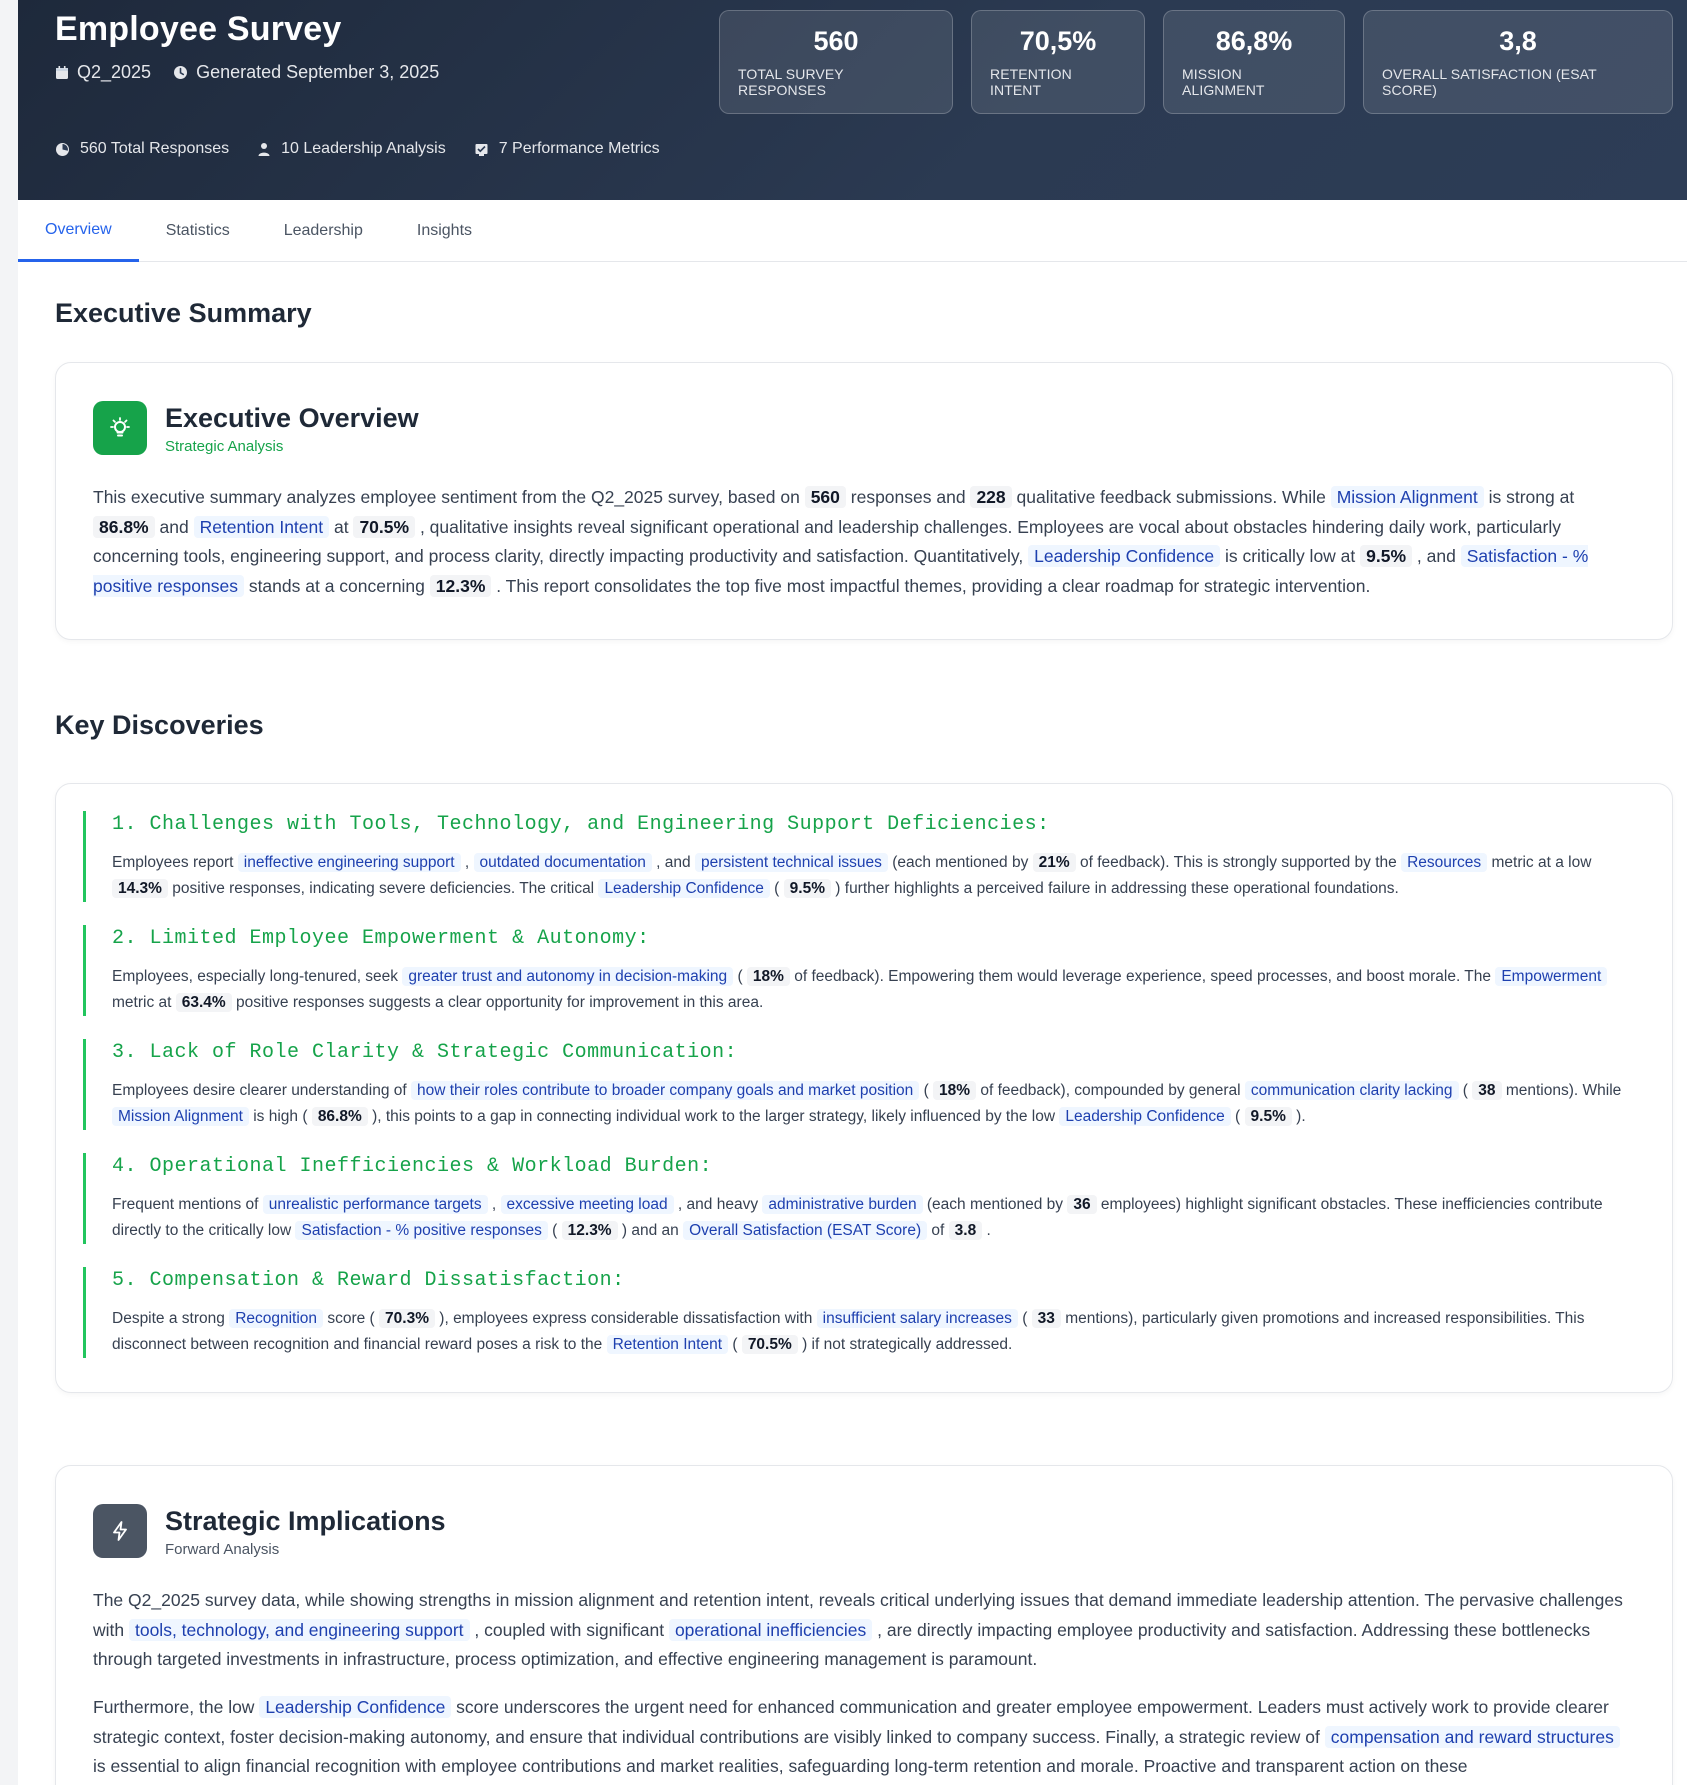 The width and height of the screenshot is (1687, 1785). Describe the element at coordinates (938, 1230) in the screenshot. I see `text: of` at that location.